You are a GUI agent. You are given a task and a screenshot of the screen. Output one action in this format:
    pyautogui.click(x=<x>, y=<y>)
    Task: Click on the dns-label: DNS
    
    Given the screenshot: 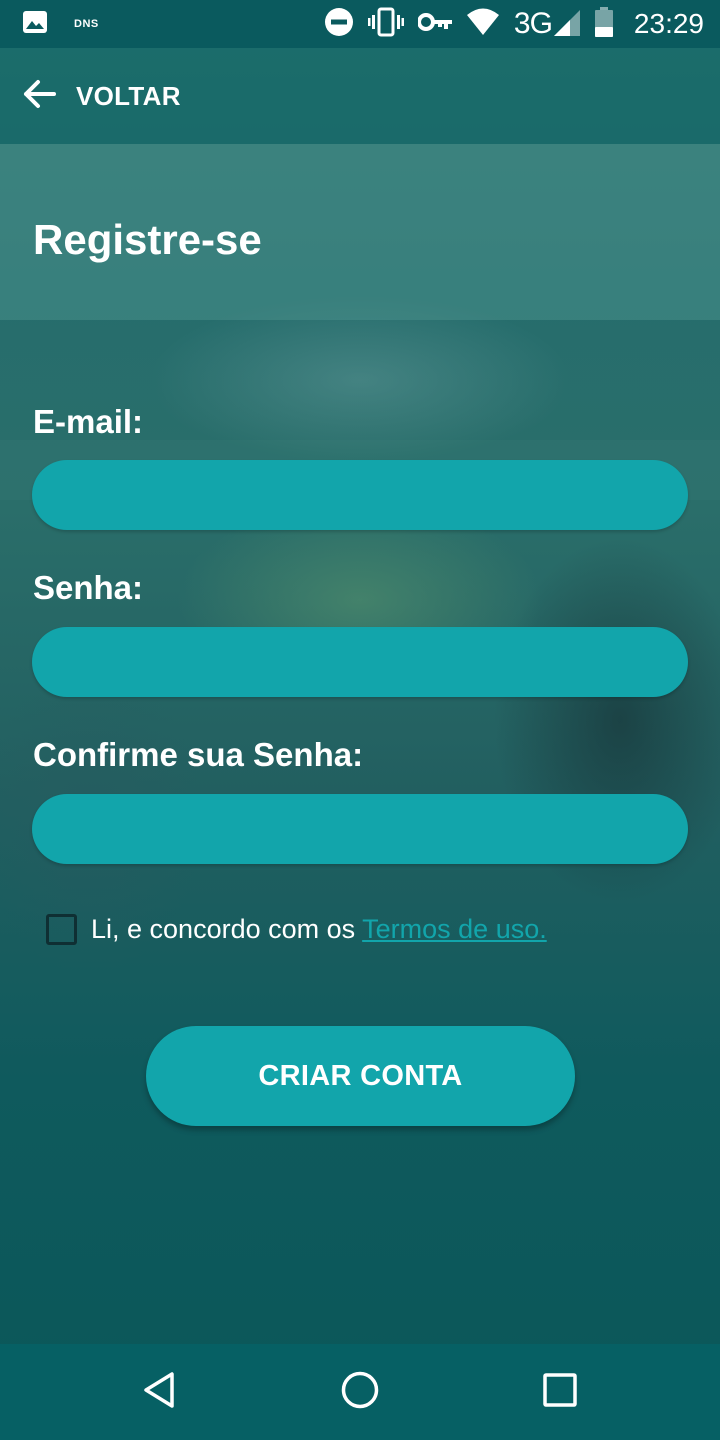 What is the action you would take?
    pyautogui.click(x=86, y=24)
    